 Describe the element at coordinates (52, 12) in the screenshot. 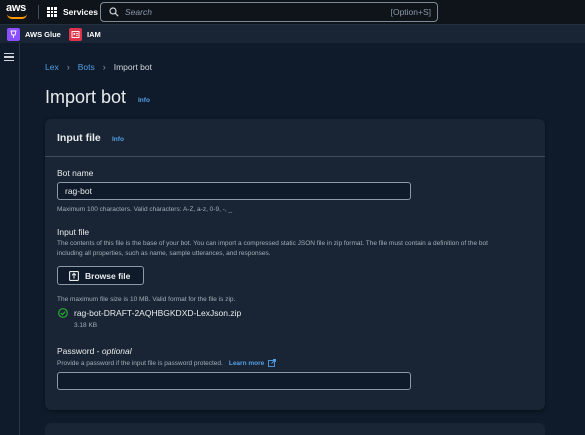

I see `grid-icon` at that location.